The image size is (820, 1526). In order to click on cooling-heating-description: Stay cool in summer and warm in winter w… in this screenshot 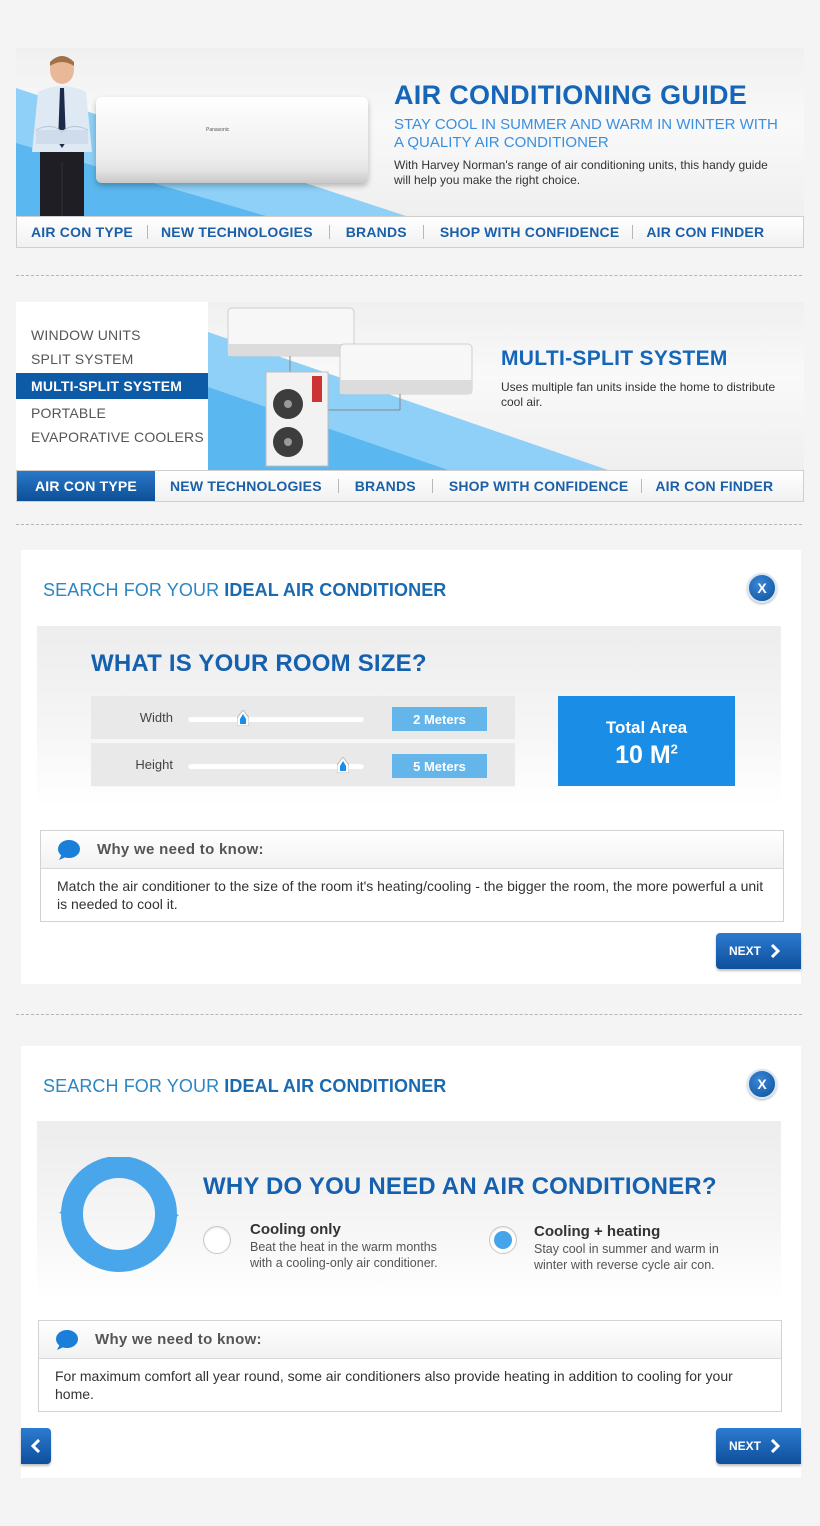, I will do `click(626, 1257)`.